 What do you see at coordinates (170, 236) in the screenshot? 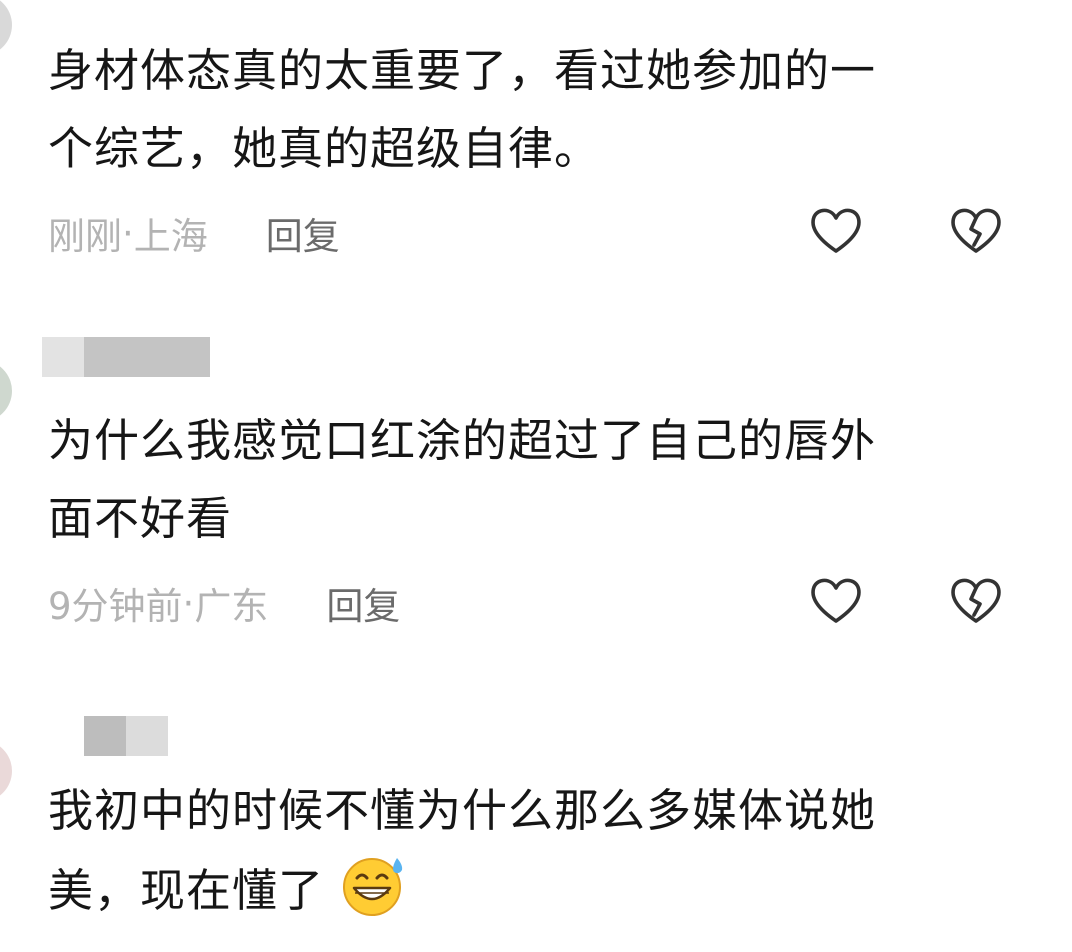
I see `comment-location: 上海` at bounding box center [170, 236].